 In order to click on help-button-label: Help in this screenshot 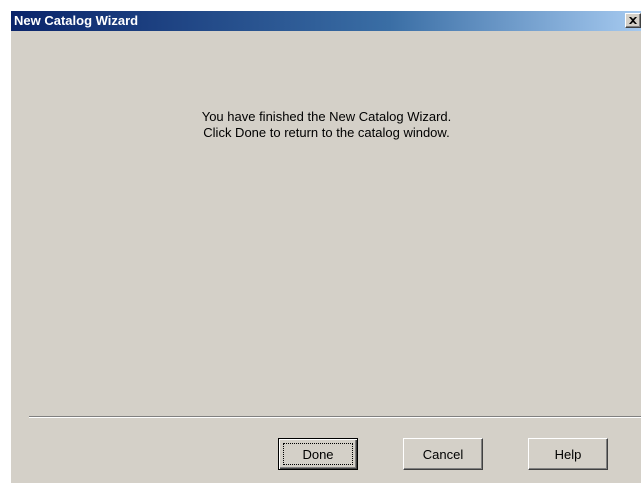, I will do `click(568, 454)`.